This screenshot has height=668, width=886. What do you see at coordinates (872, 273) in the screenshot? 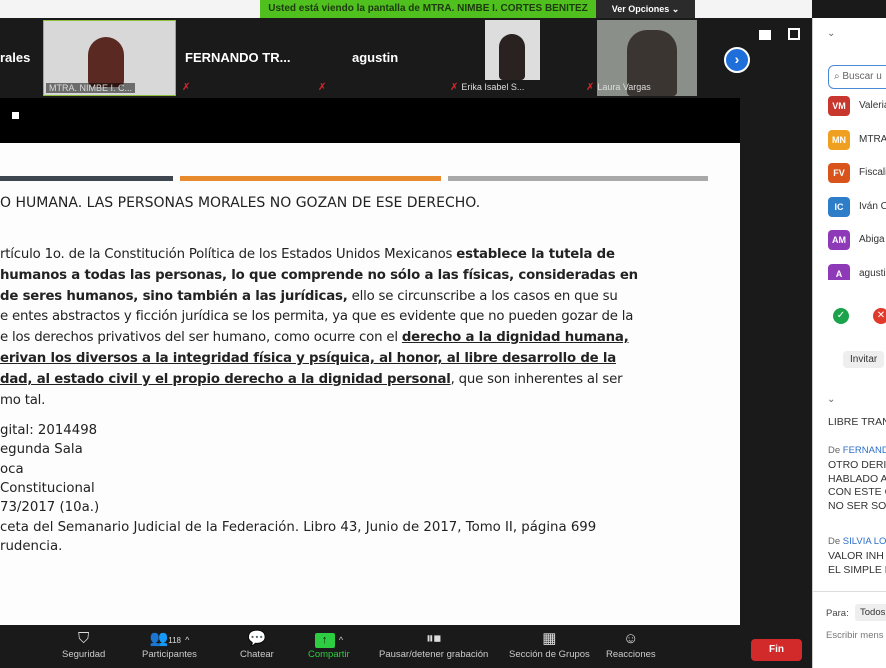
I see `participant-name: agusti` at bounding box center [872, 273].